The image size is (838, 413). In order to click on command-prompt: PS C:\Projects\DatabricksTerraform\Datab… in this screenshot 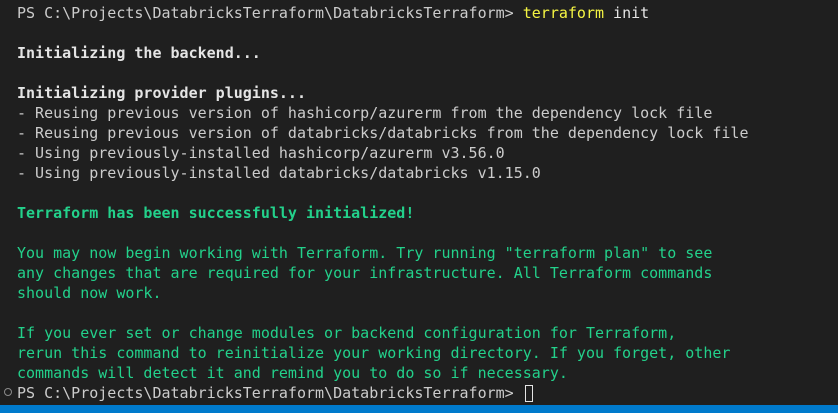, I will do `click(270, 13)`.